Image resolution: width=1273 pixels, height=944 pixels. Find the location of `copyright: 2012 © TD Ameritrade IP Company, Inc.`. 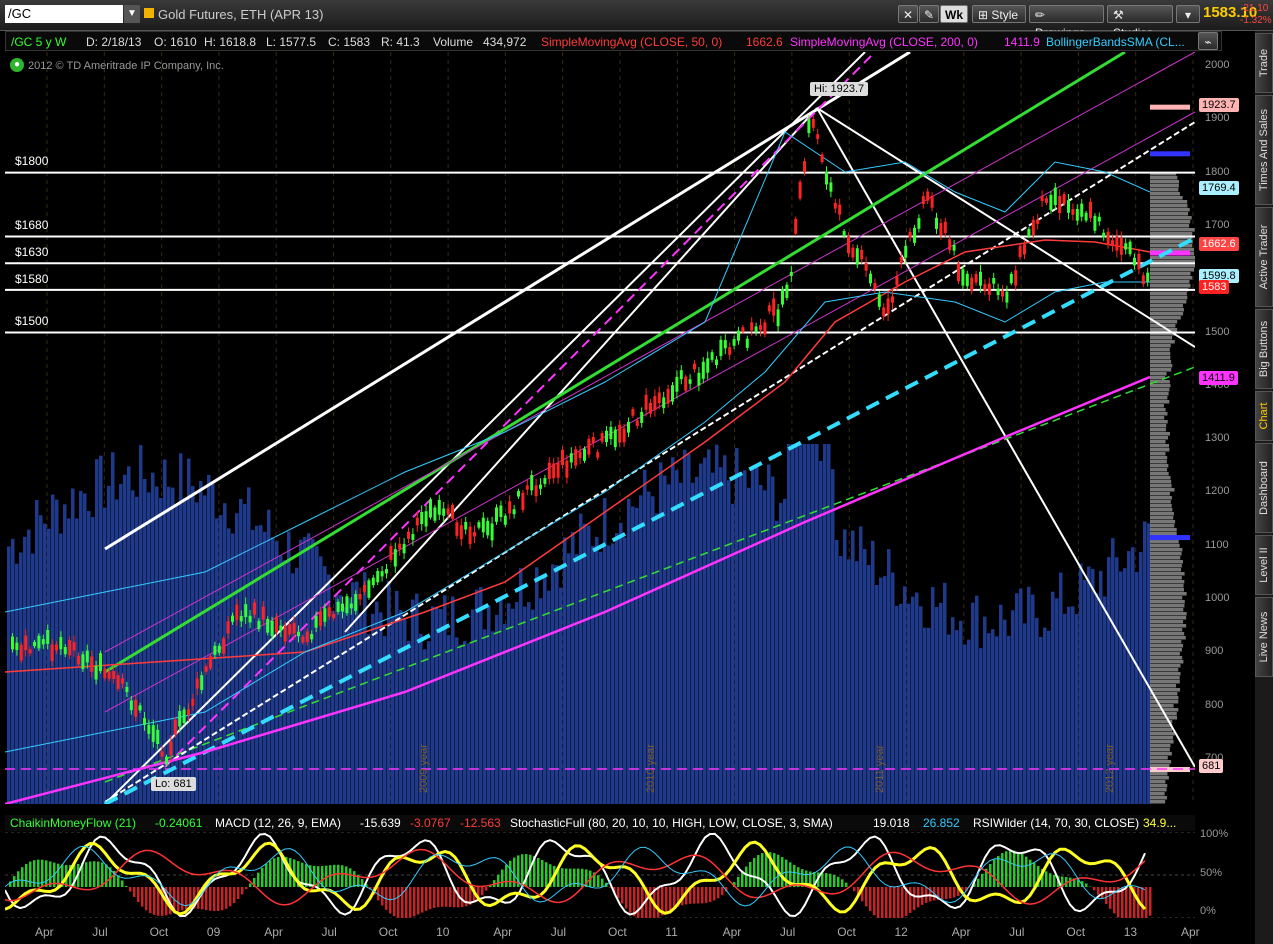

copyright: 2012 © TD Ameritrade IP Company, Inc. is located at coordinates (126, 66).